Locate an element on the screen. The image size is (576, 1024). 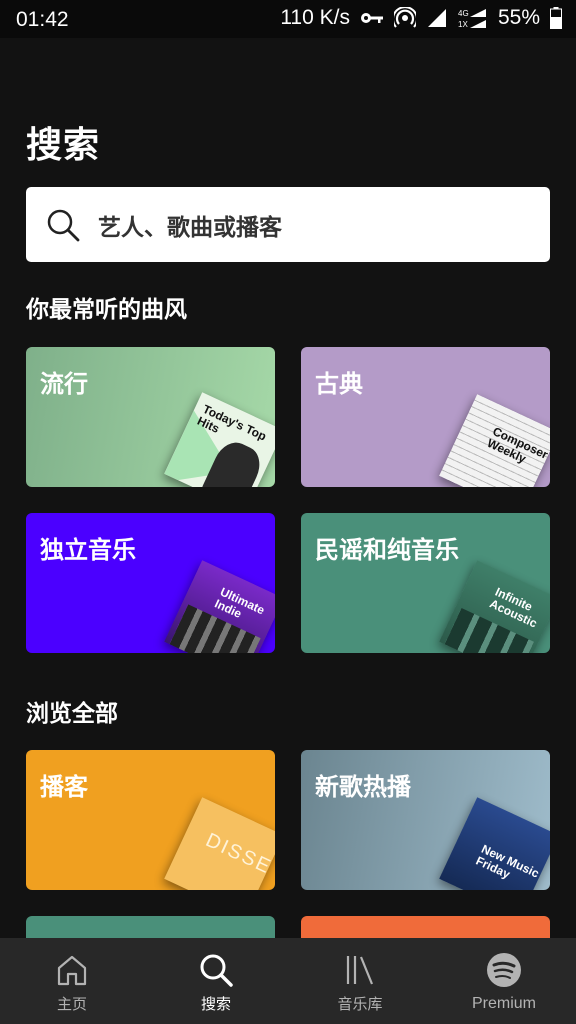
genre-tile-label: 流行 is located at coordinates (64, 384).